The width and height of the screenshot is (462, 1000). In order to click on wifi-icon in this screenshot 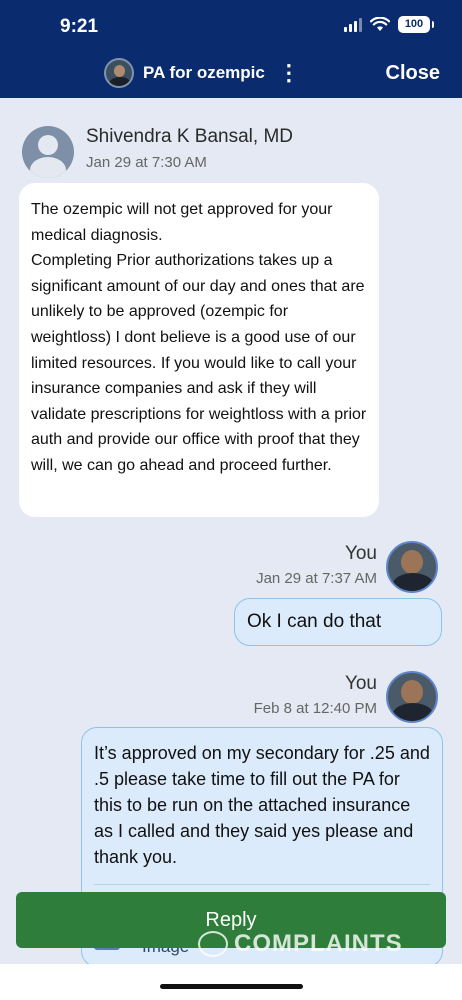, I will do `click(380, 24)`.